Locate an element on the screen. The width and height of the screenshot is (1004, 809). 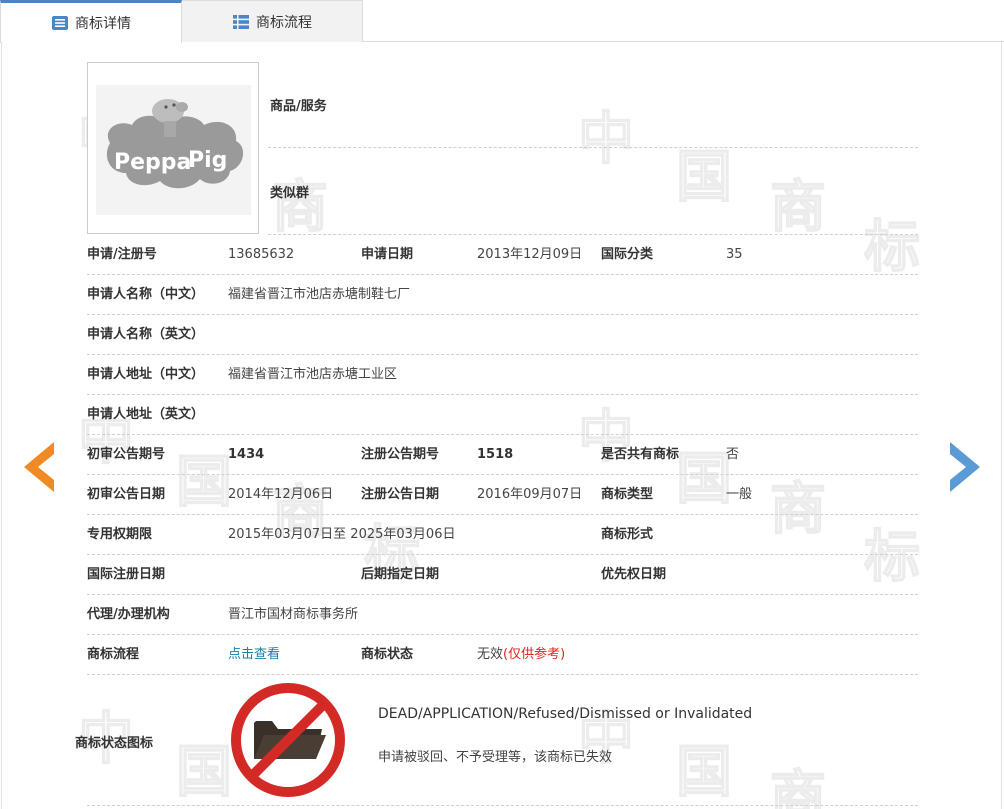
detail-row: 申请/注册号 13685632 申请日期 2013年12月09日 国际分类 35 is located at coordinates (502, 255).